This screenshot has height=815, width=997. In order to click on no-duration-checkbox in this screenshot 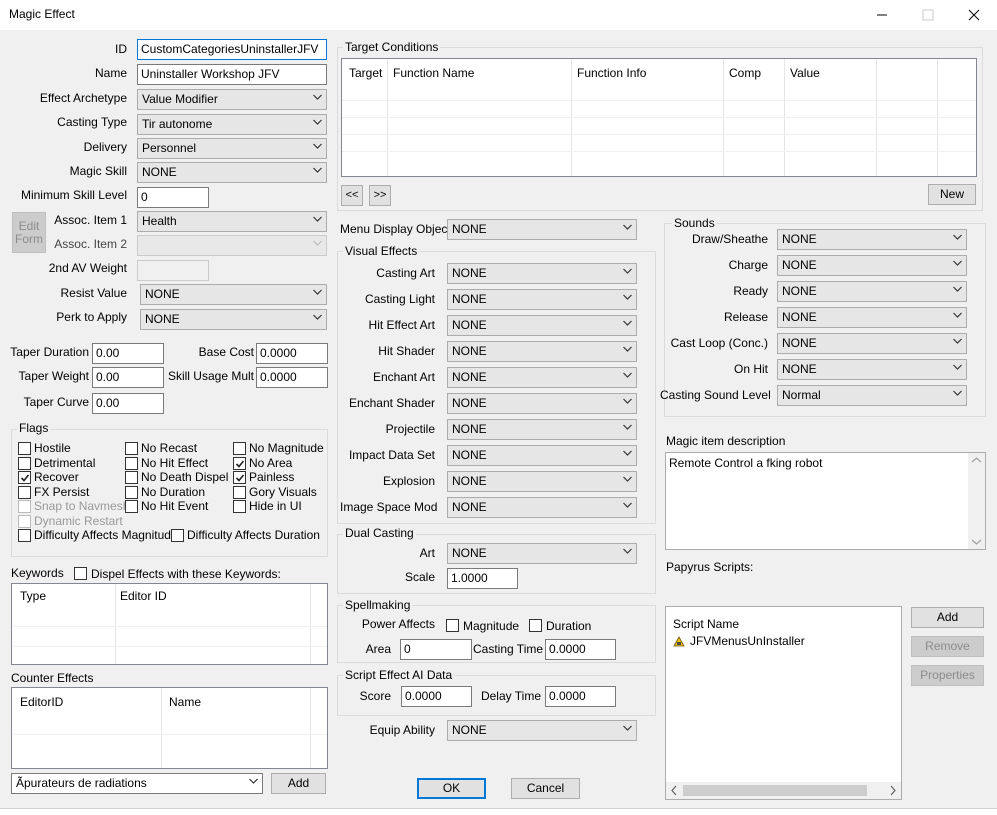, I will do `click(131, 492)`.